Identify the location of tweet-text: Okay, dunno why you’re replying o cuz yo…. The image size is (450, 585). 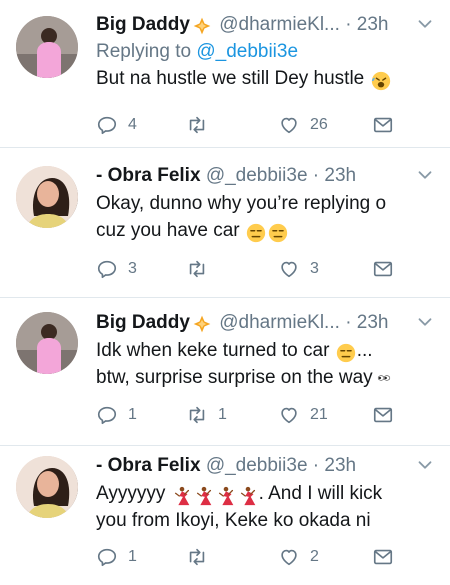
(266, 217).